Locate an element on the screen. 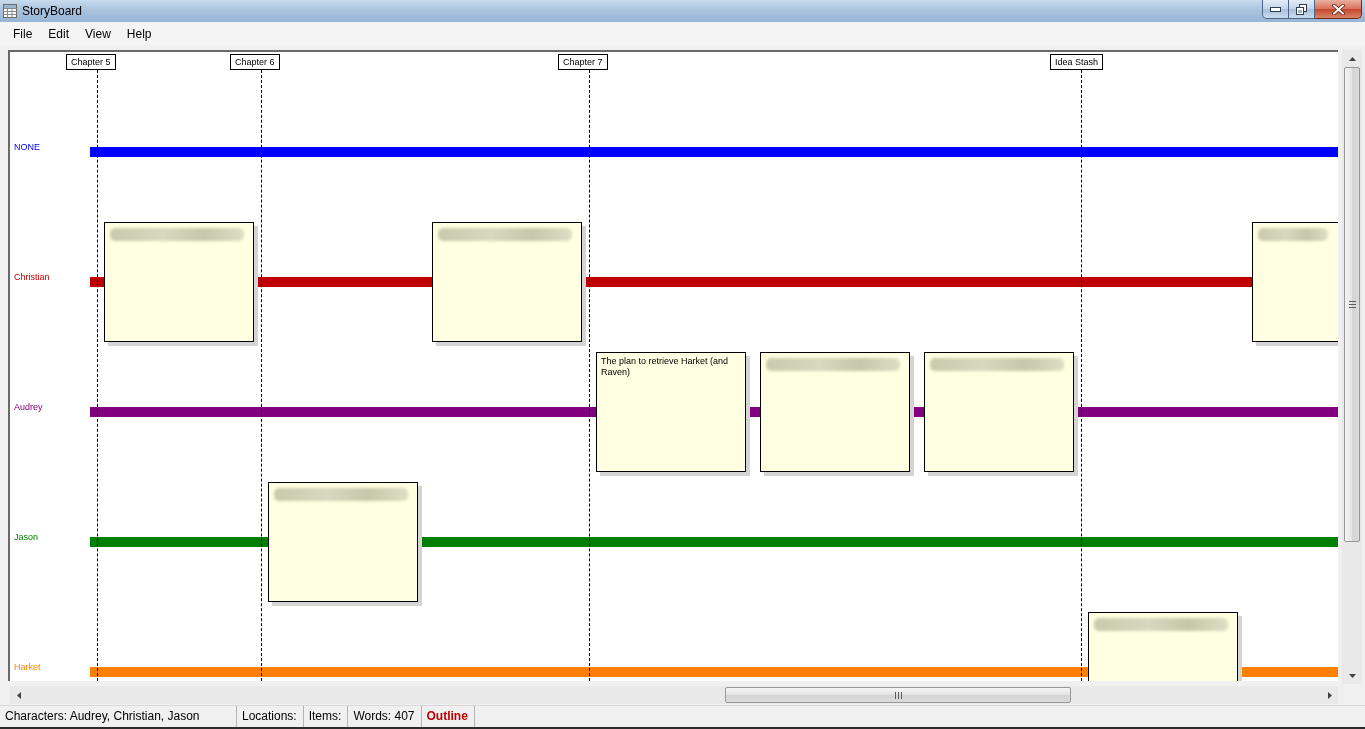 This screenshot has width=1365, height=729. menu-item: Edit is located at coordinates (59, 33).